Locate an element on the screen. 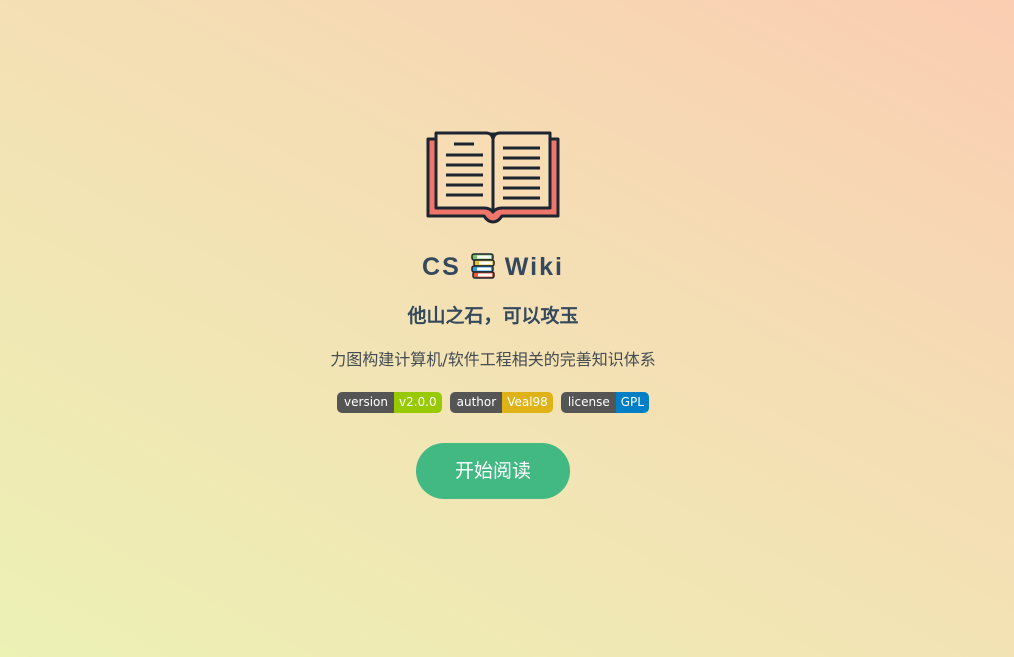  books-stack-icon is located at coordinates (483, 266).